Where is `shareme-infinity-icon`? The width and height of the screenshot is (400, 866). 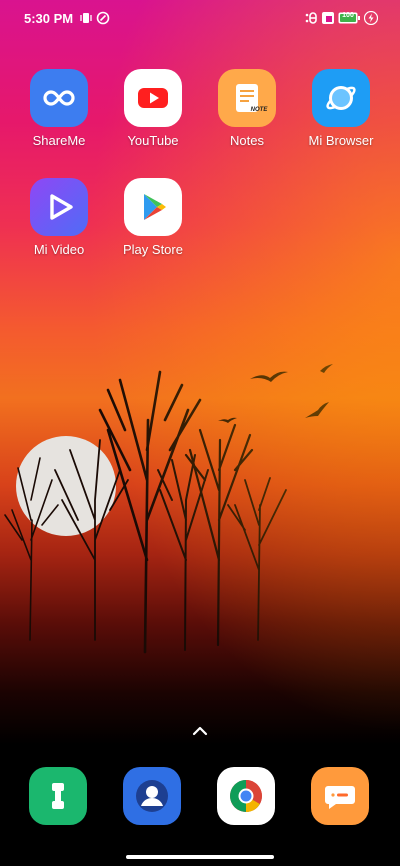
shareme-infinity-icon is located at coordinates (59, 98).